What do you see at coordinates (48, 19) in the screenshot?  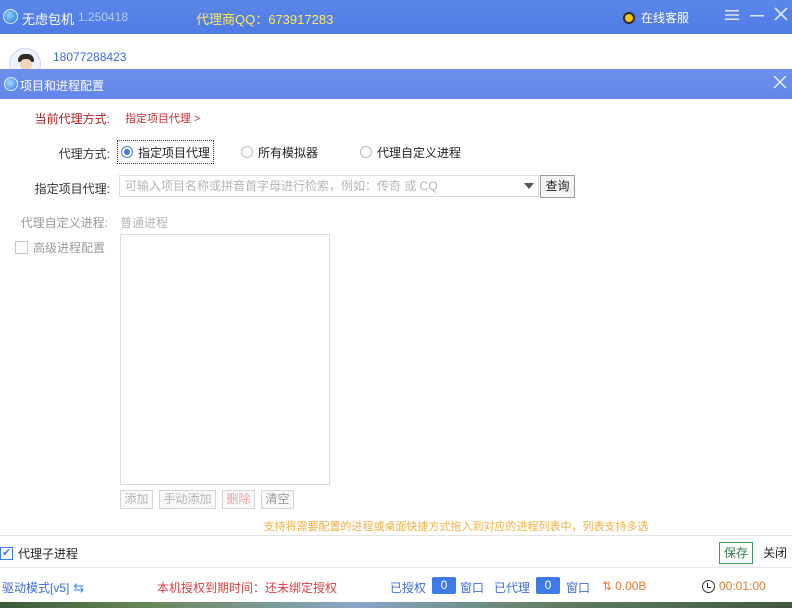 I see `app-name: 无虑包机` at bounding box center [48, 19].